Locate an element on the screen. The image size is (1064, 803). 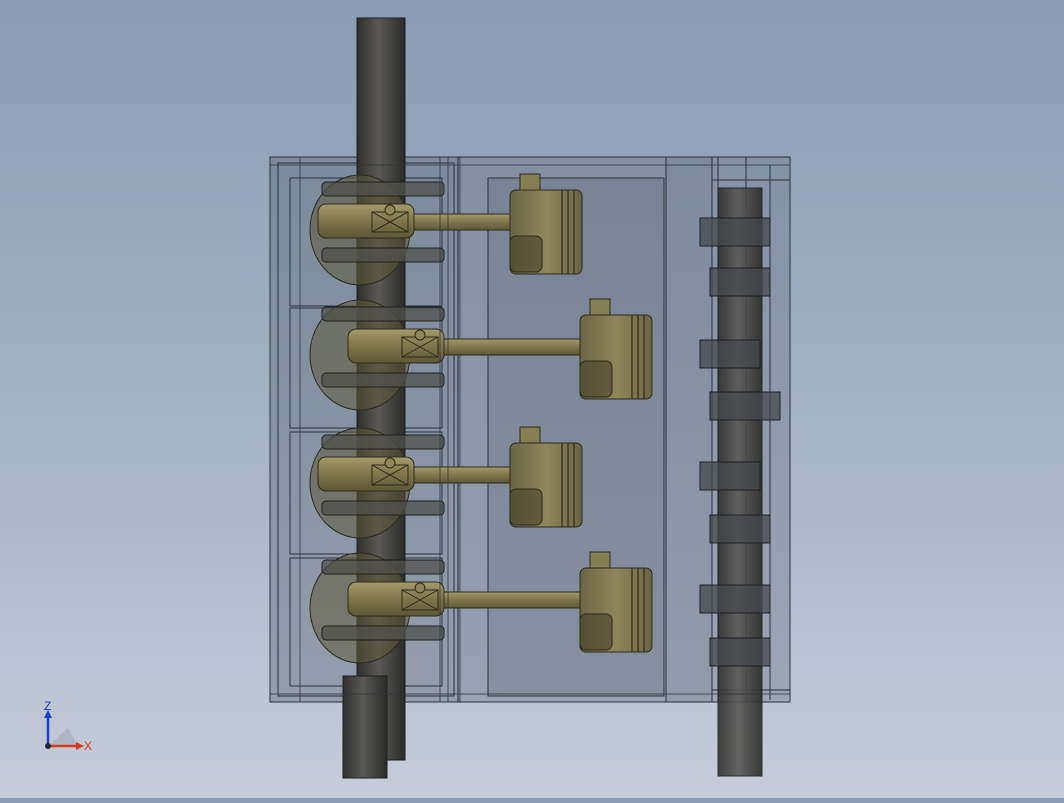
x-axis-label: X is located at coordinates (88, 746).